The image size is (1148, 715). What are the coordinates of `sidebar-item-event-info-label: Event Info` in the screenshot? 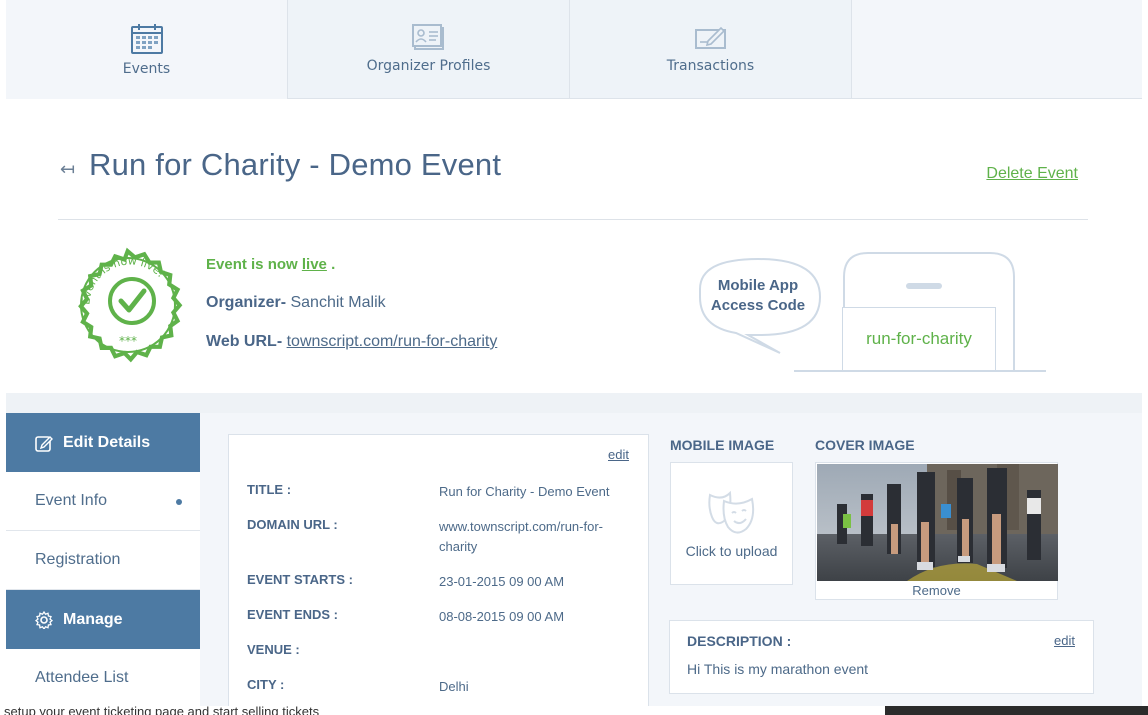 It's located at (71, 500).